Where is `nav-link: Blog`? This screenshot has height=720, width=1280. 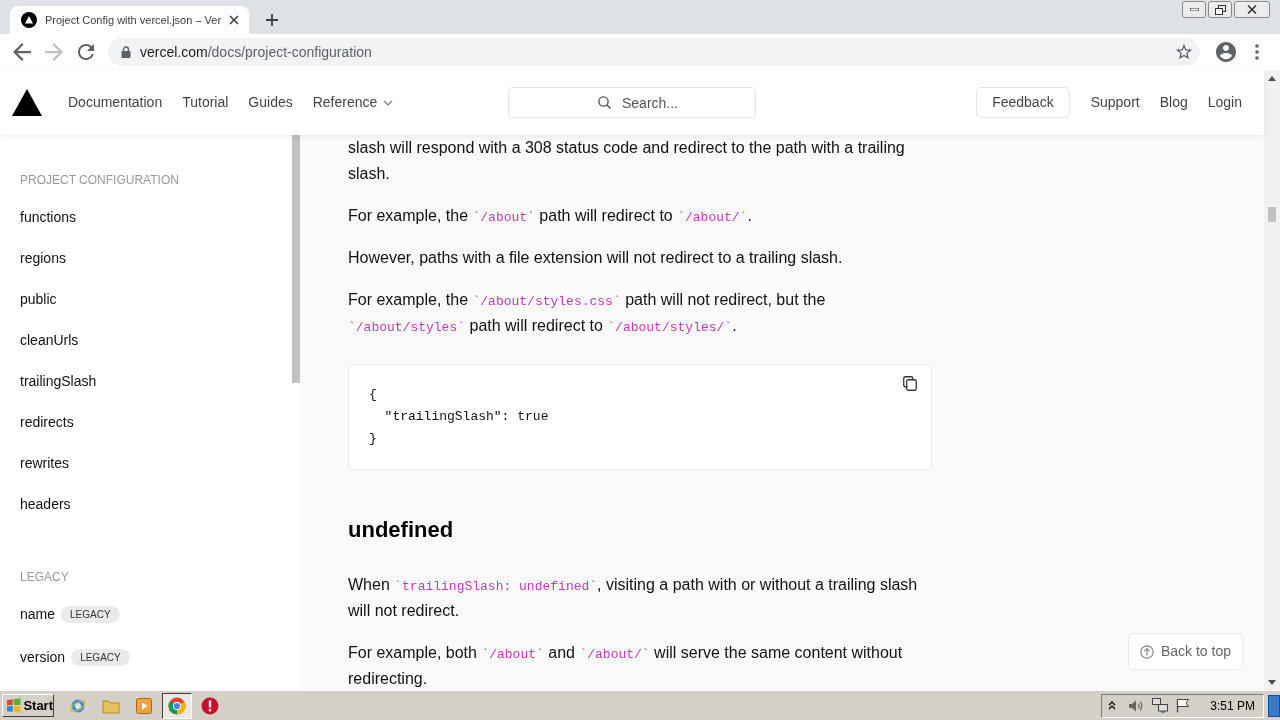 nav-link: Blog is located at coordinates (1173, 102).